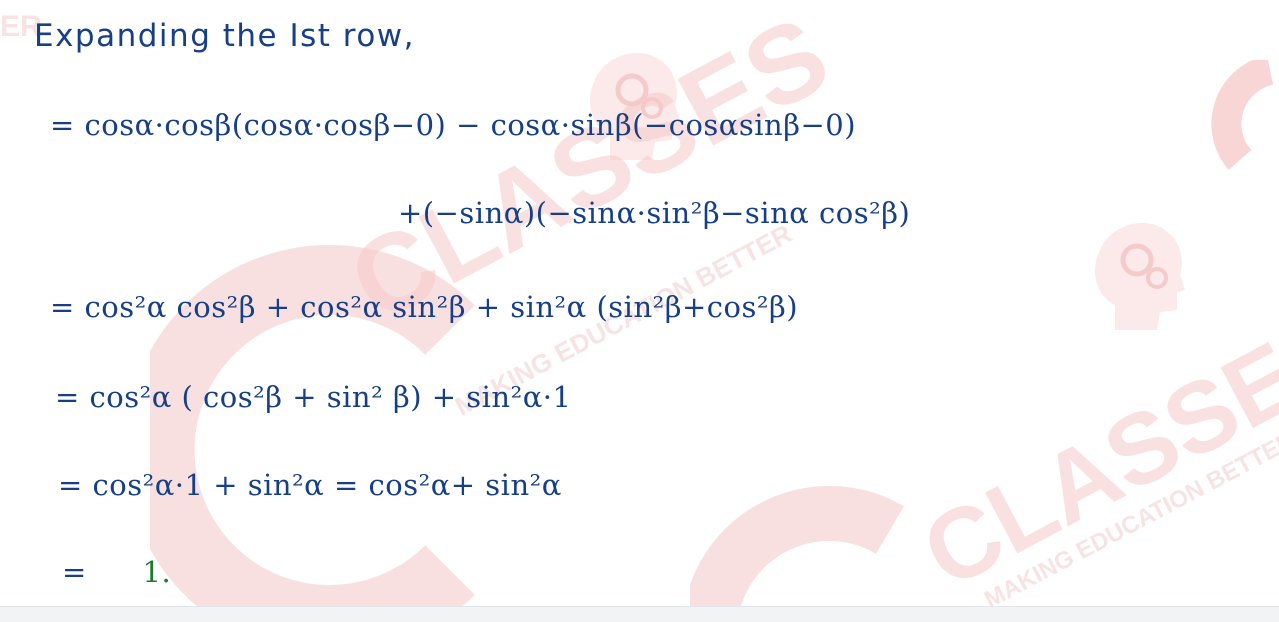 The width and height of the screenshot is (1279, 622). I want to click on step-3: = cos²α ( cos²β + sin² β) + sin²α·1, so click(313, 397).